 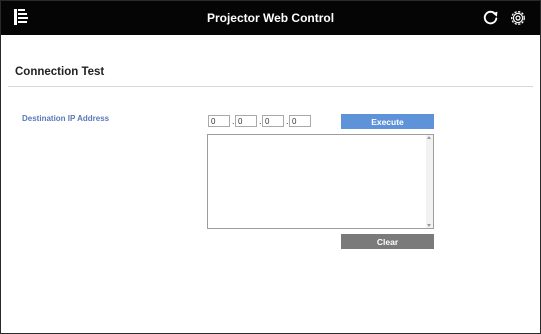 What do you see at coordinates (21, 17) in the screenshot?
I see `menu-icon` at bounding box center [21, 17].